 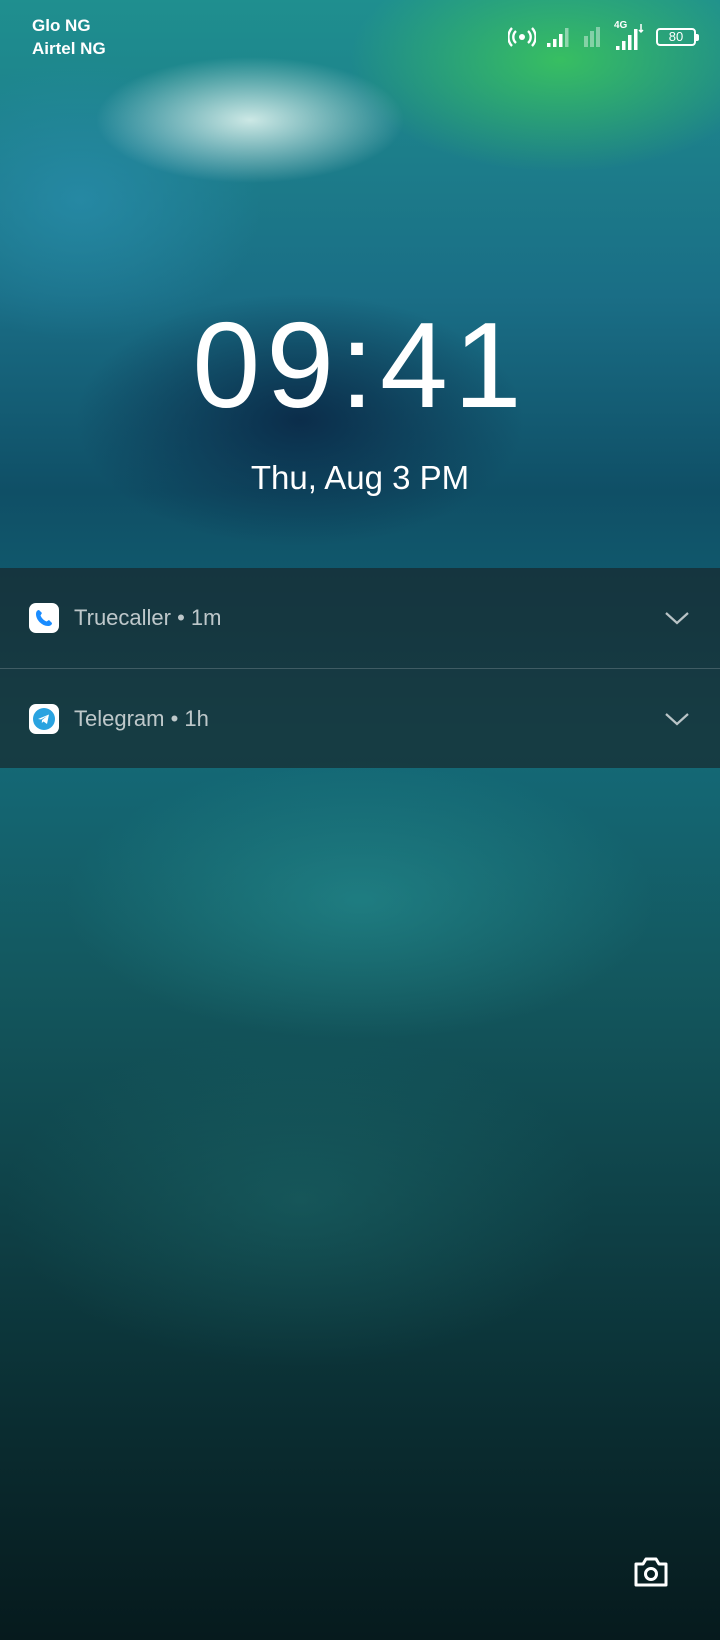 I want to click on carrier-names: Glo NG Airtel NG, so click(x=69, y=37).